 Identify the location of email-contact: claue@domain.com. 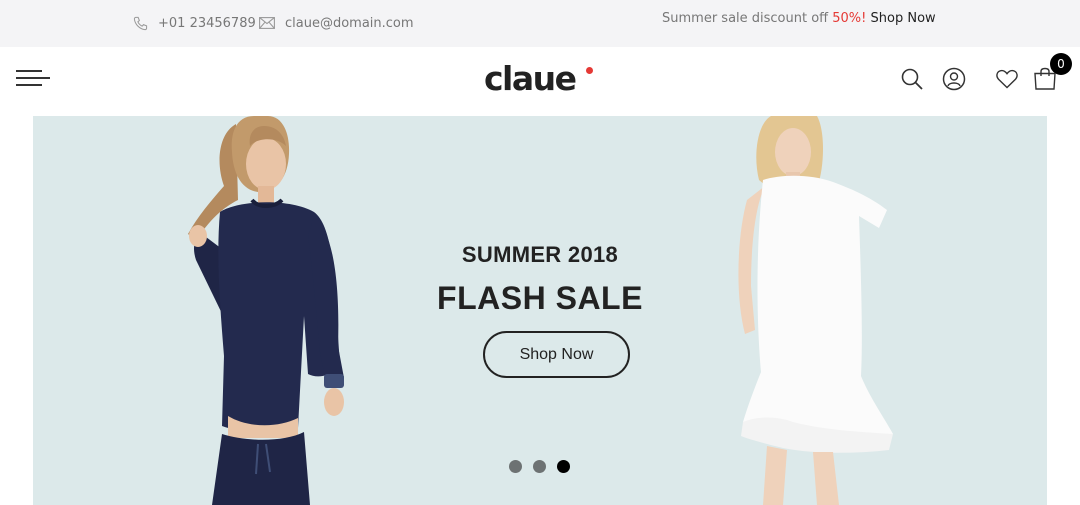
(336, 23).